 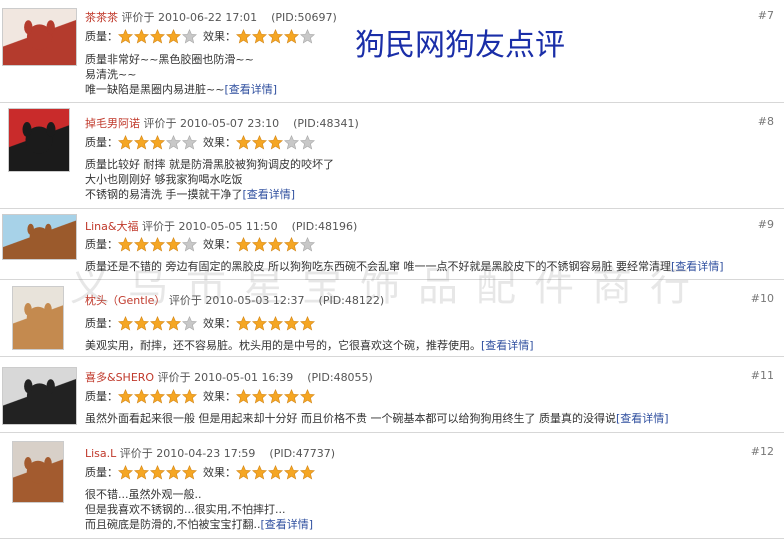 I want to click on user-name: 喜多&SHERO, so click(x=119, y=377).